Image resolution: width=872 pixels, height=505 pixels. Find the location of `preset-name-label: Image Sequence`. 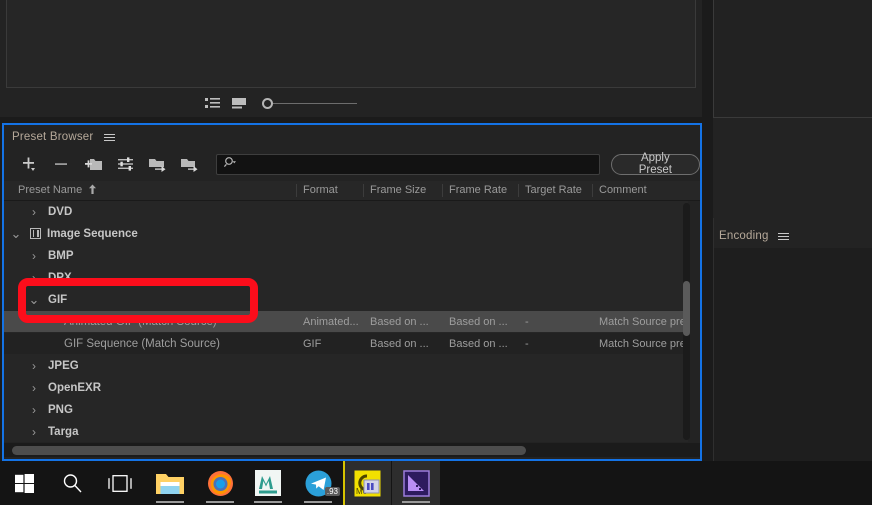

preset-name-label: Image Sequence is located at coordinates (92, 233).